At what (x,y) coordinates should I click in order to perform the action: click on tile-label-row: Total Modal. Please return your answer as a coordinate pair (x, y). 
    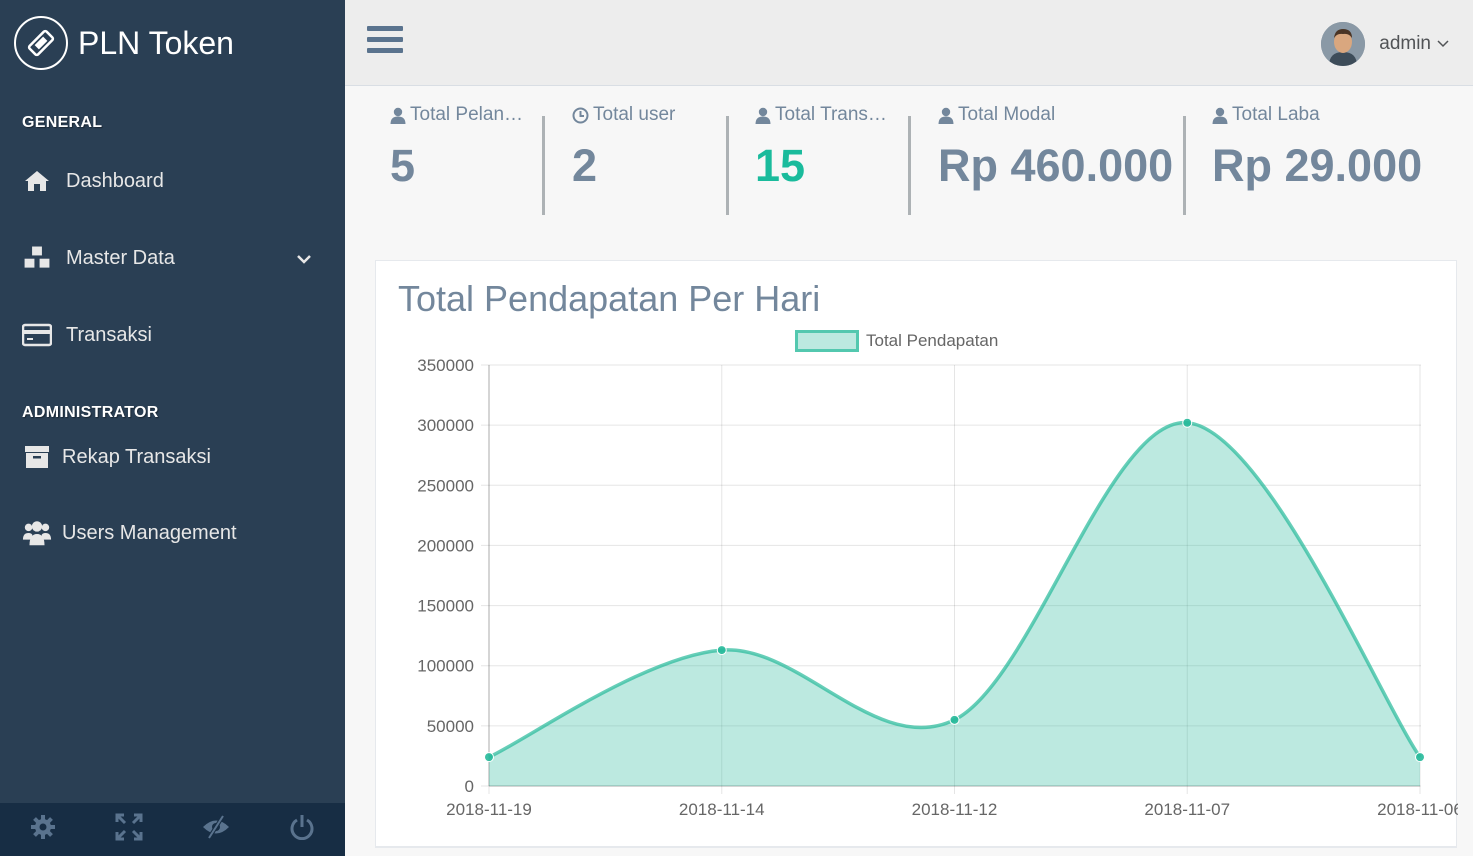
    Looking at the image, I should click on (996, 115).